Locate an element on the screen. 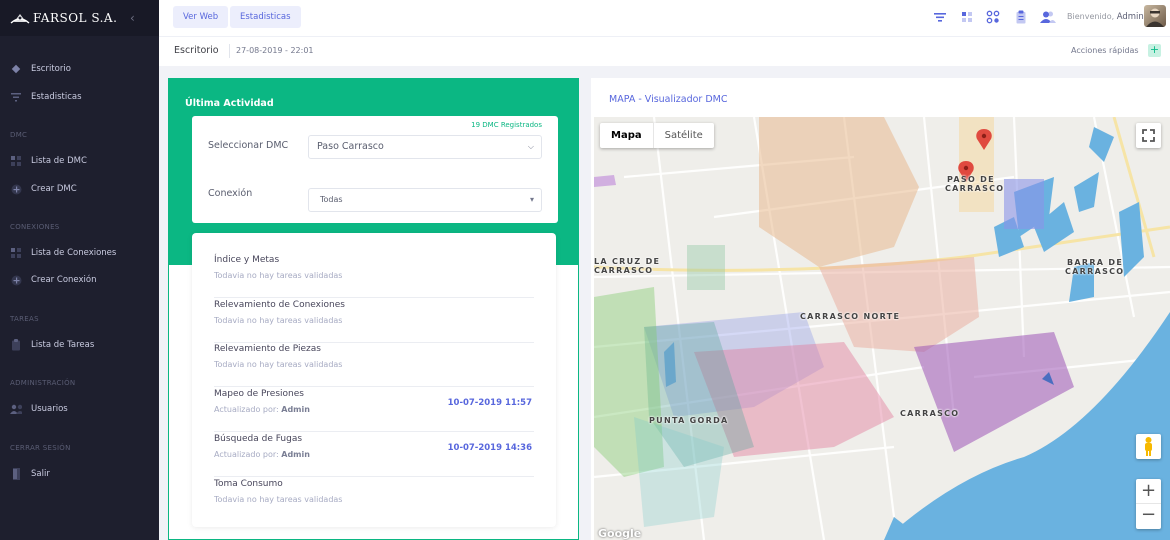  zoom-control: + − is located at coordinates (1148, 504).